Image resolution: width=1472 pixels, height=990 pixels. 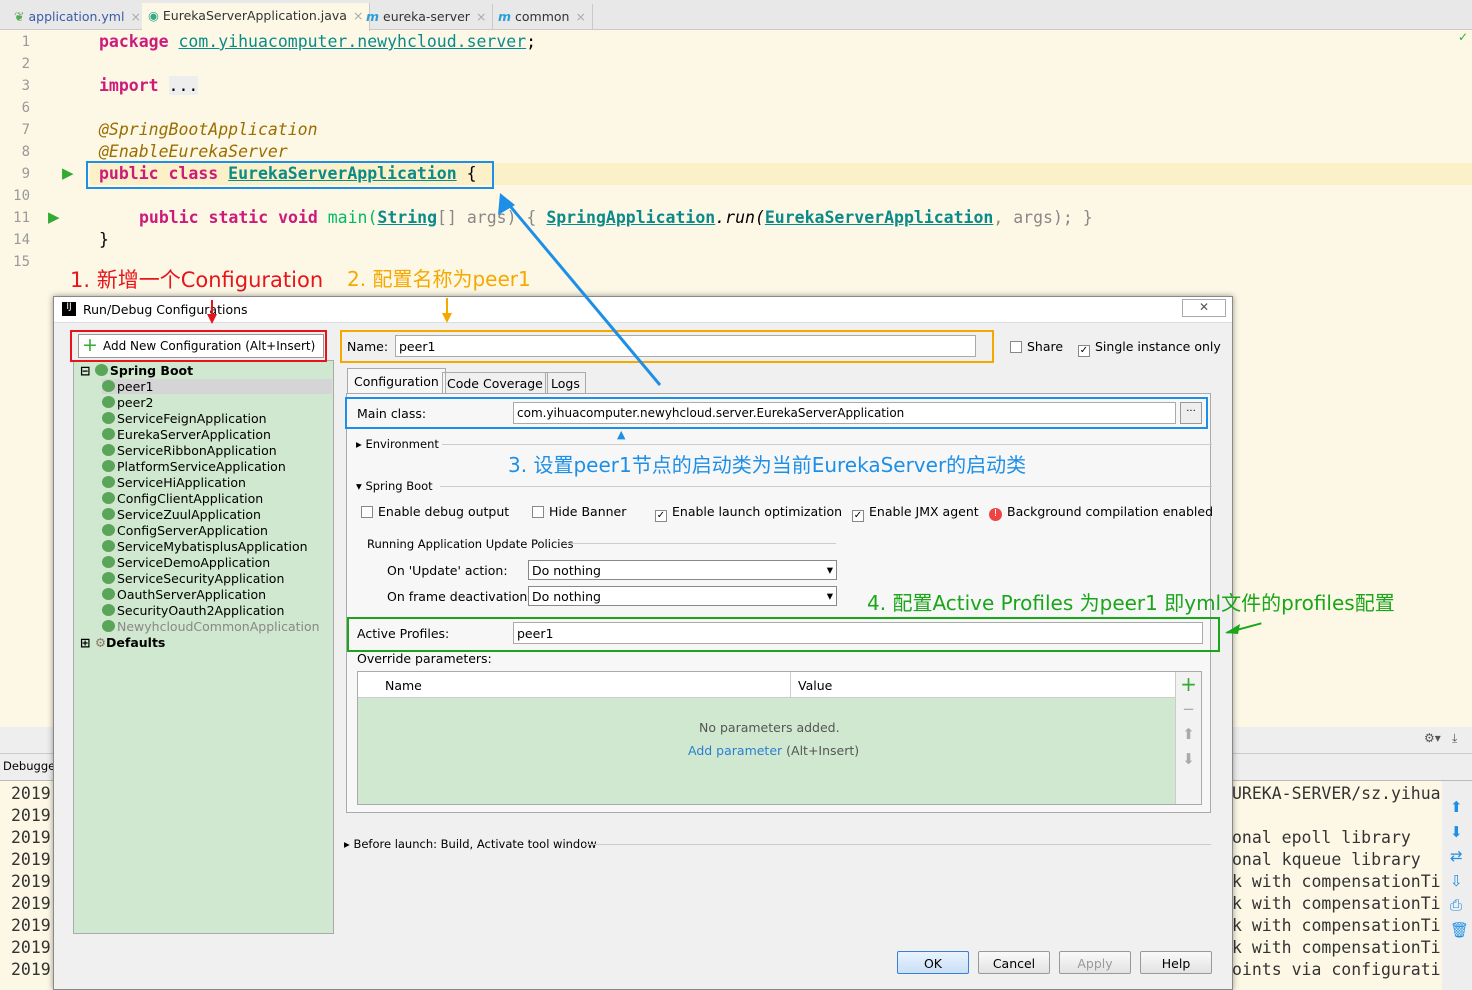 I want to click on tab-configuration: Configuration, so click(x=396, y=381).